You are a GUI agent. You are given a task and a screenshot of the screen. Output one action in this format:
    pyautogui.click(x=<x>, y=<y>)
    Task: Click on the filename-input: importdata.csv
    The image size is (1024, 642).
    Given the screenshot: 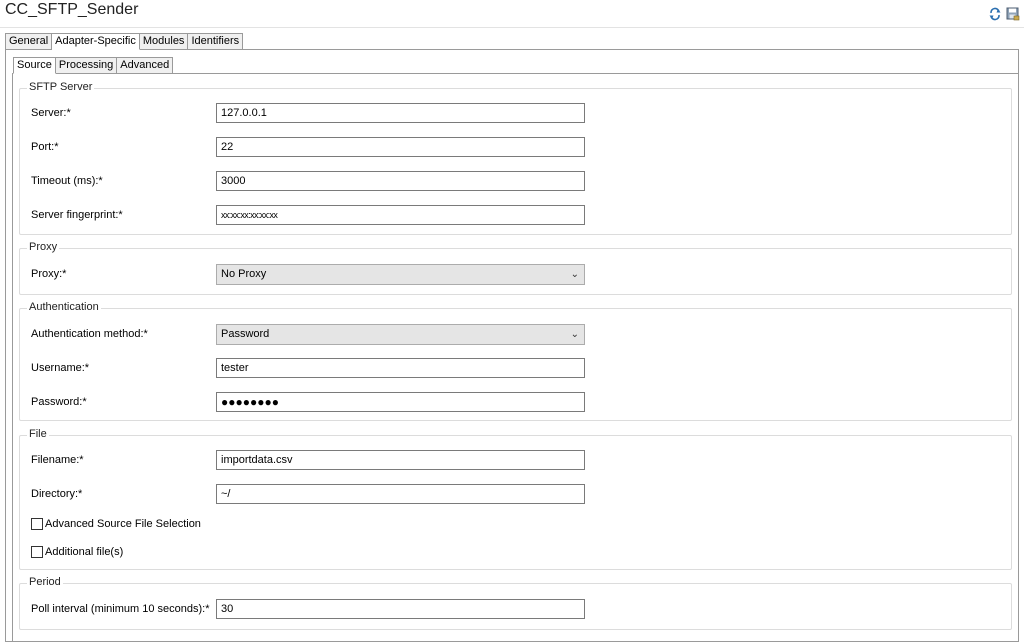 What is the action you would take?
    pyautogui.click(x=400, y=460)
    